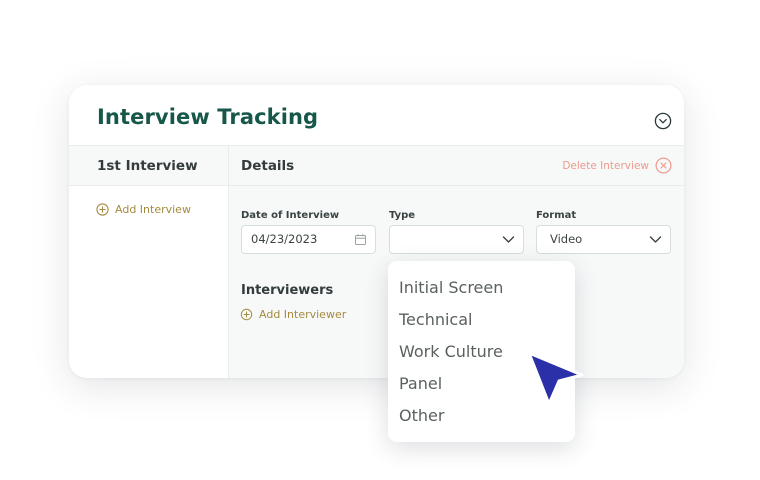 The height and width of the screenshot is (480, 760). Describe the element at coordinates (663, 165) in the screenshot. I see `close-circle-icon` at that location.